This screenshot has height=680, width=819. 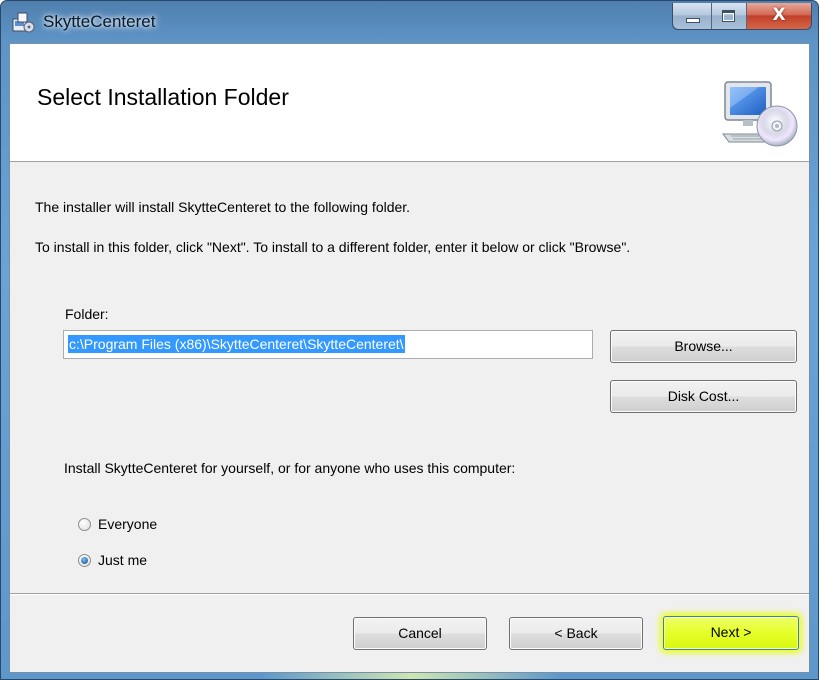 I want to click on radio-everyone-indicator, so click(x=84, y=524).